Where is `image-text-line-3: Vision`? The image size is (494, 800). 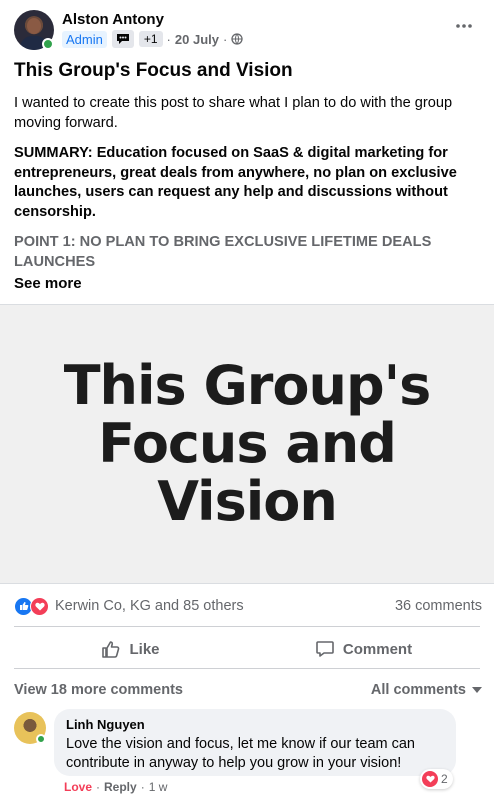
image-text-line-3: Vision is located at coordinates (247, 501).